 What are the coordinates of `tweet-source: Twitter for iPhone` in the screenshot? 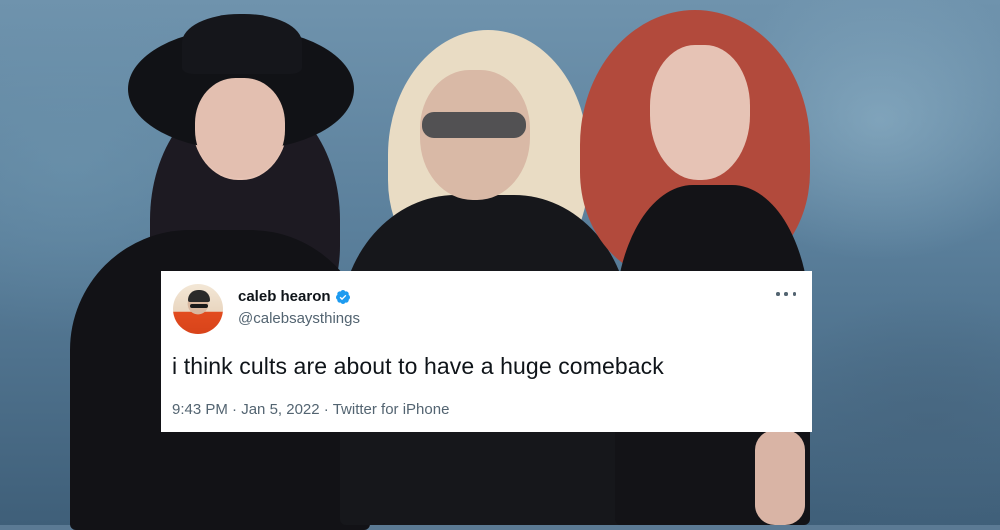 It's located at (391, 409).